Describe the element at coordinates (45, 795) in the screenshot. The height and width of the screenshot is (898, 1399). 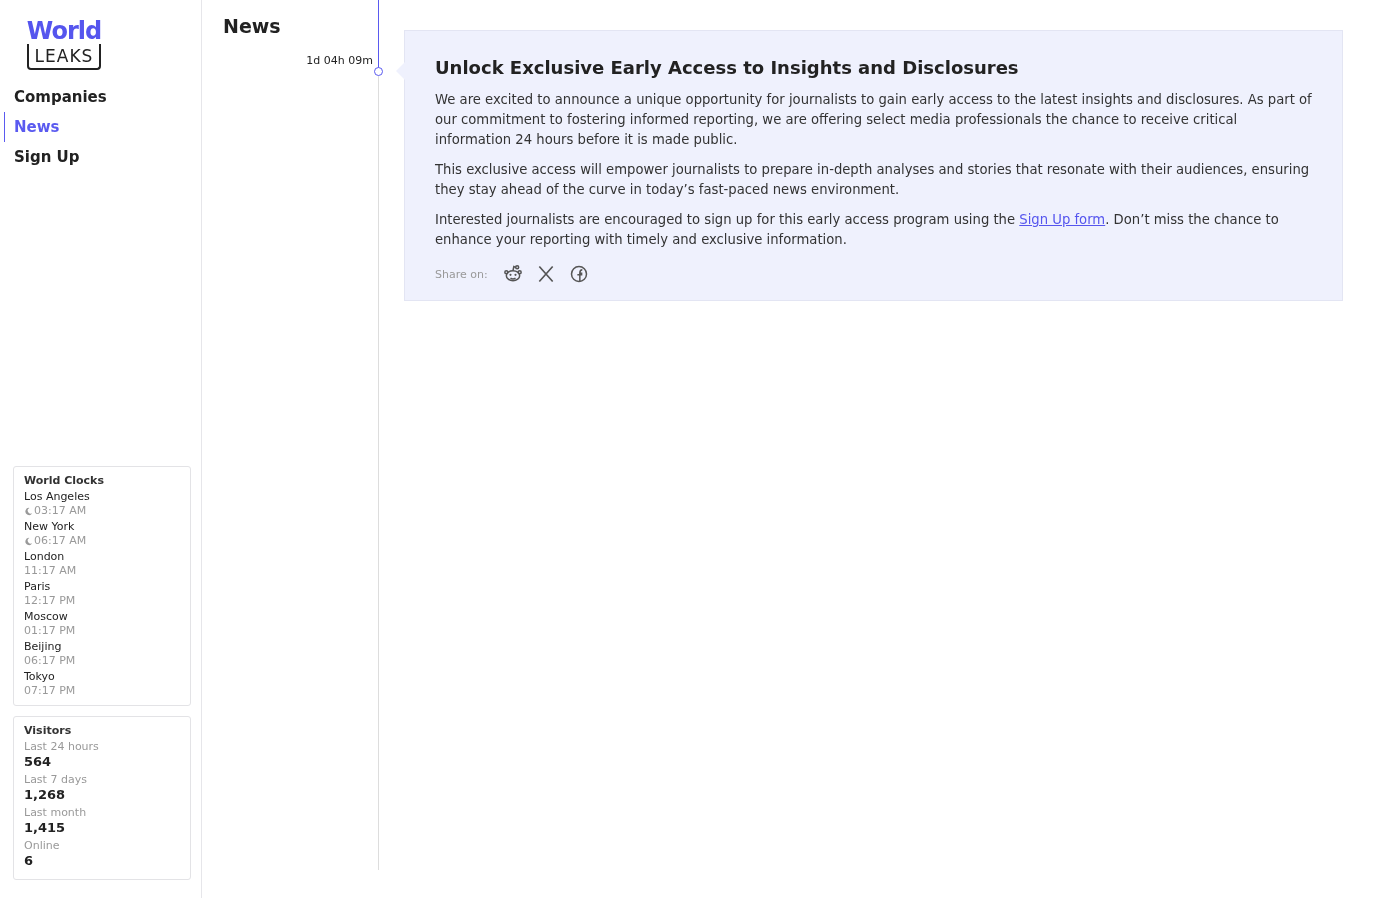
I see `stat-value: 1,268` at that location.